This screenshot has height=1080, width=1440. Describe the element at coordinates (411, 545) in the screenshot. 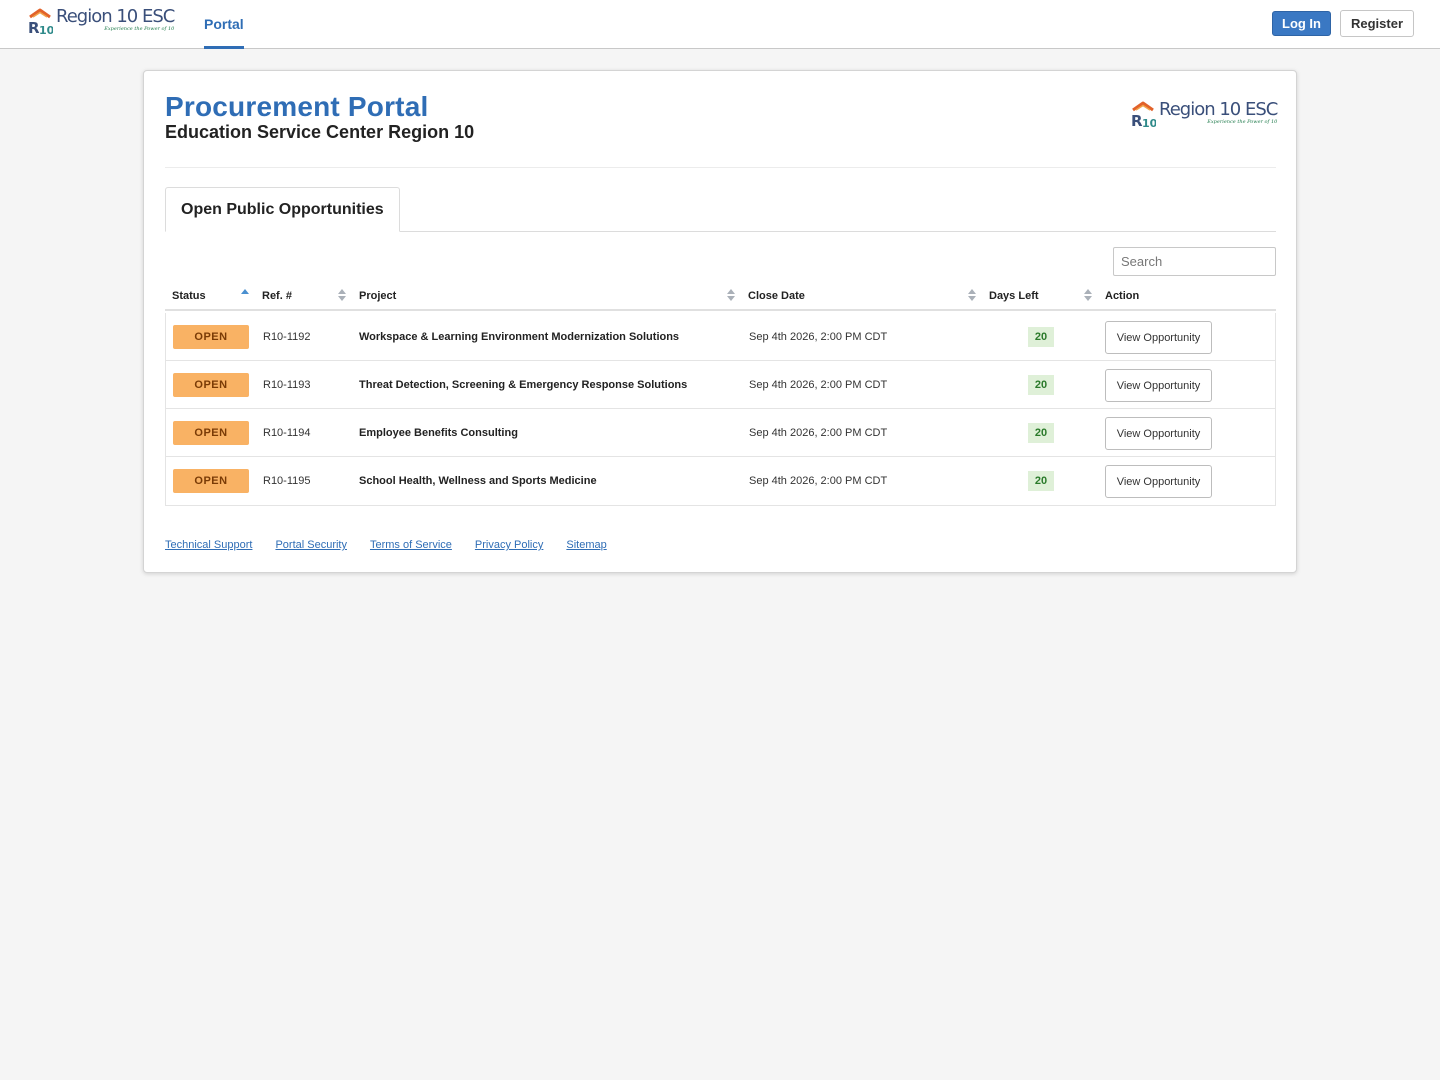

I see `footer-link-terms-of-service: Terms of Service` at that location.